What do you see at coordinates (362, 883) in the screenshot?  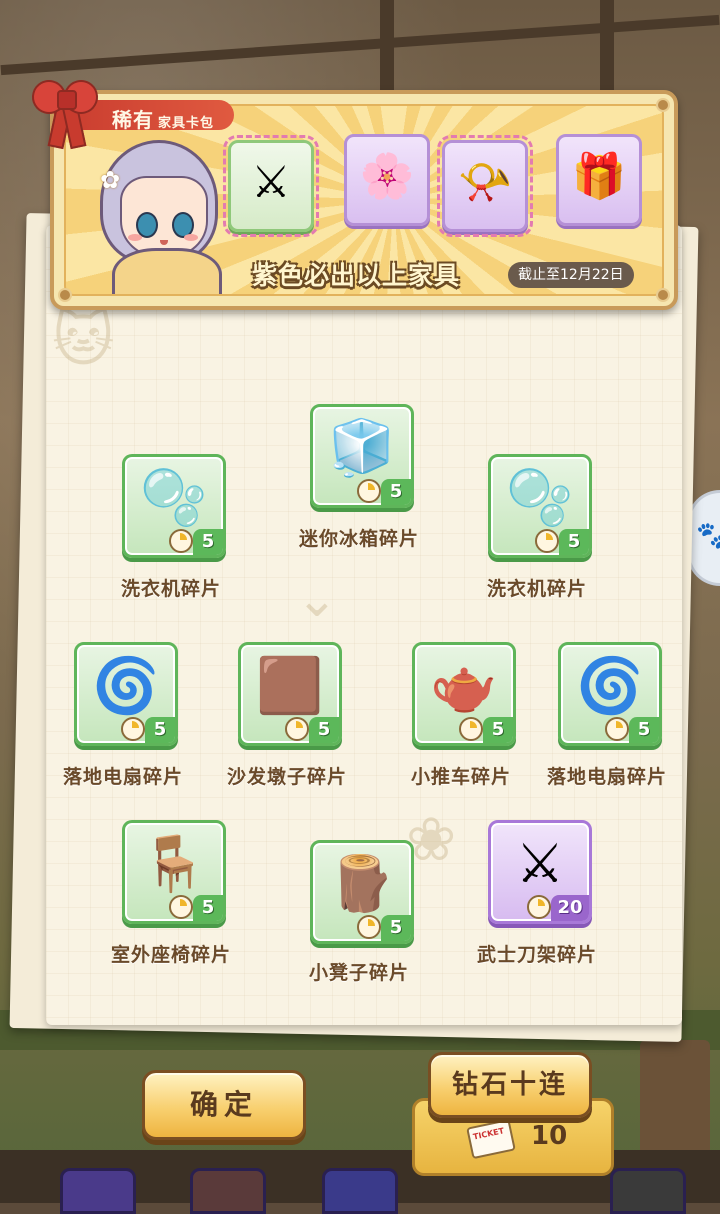 I see `stool-icon: 🪵` at bounding box center [362, 883].